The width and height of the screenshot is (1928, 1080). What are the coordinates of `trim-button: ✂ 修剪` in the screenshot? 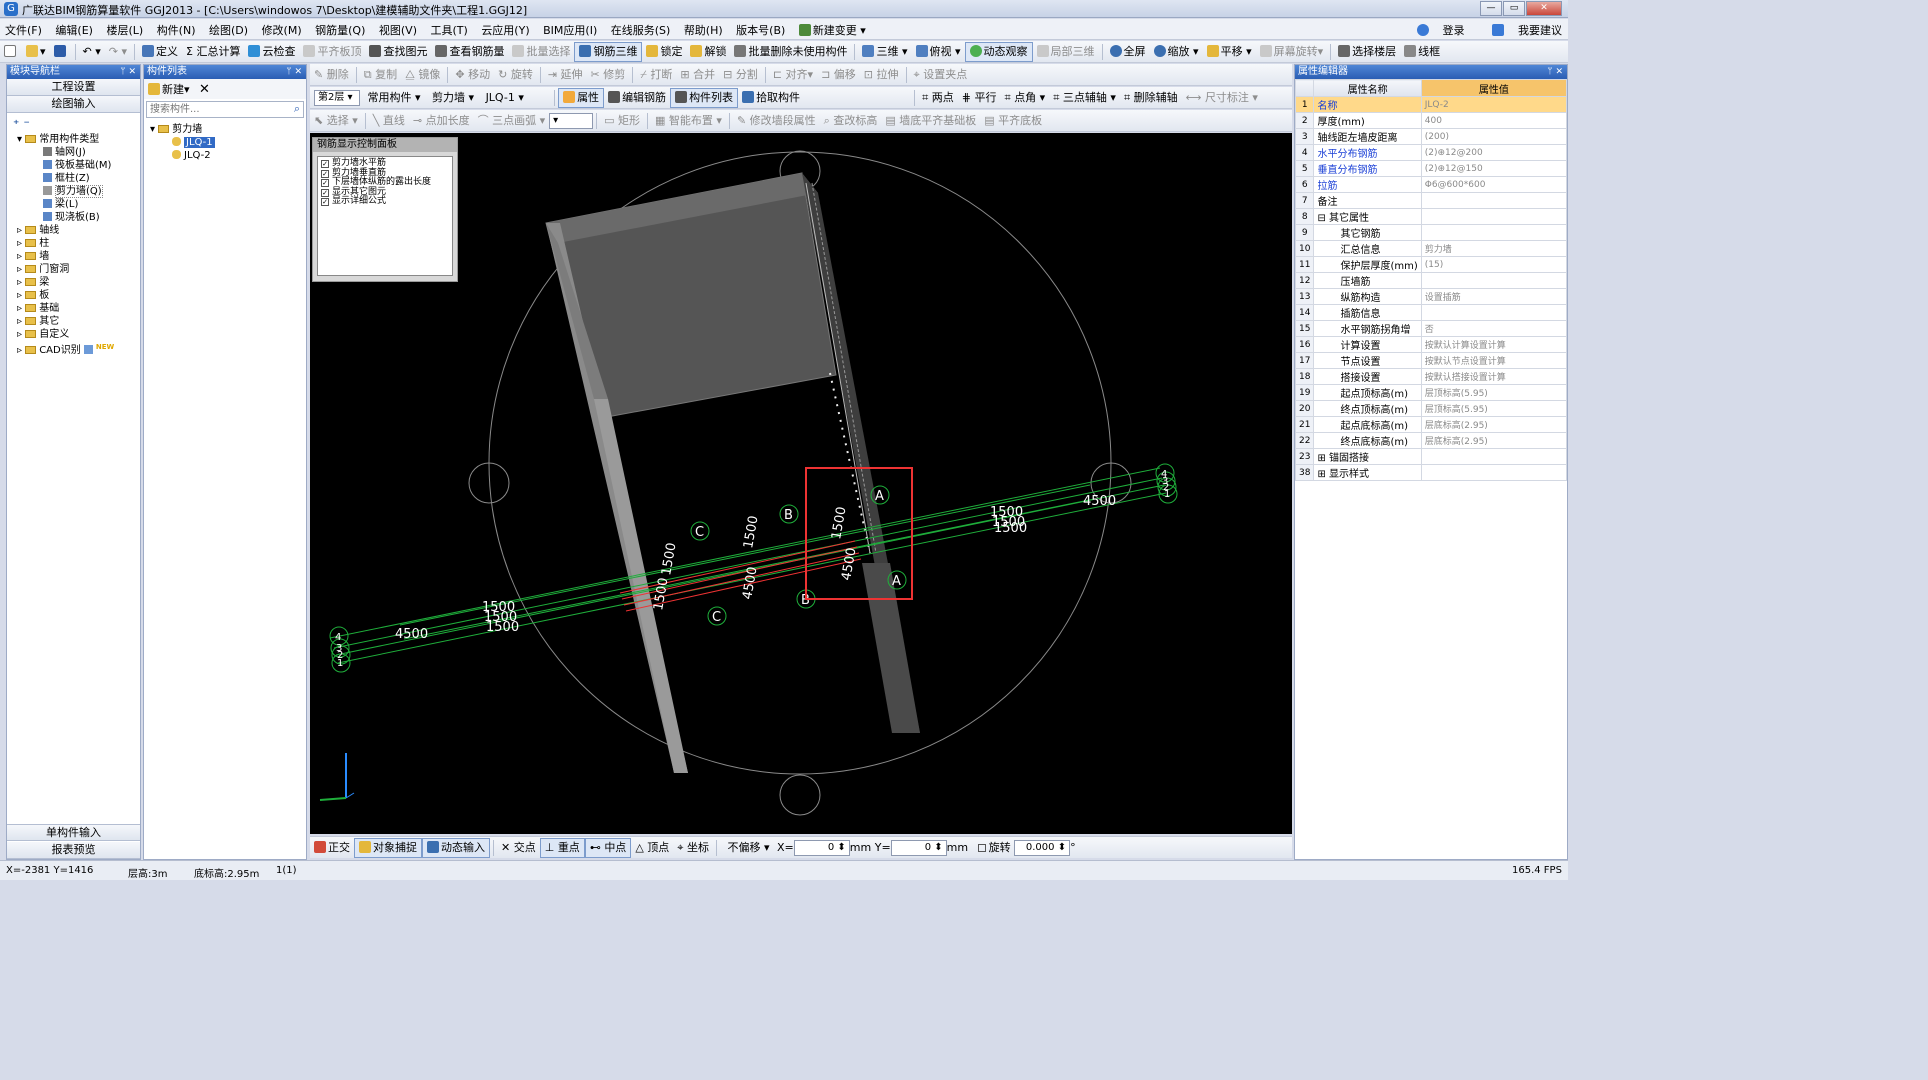 It's located at (608, 75).